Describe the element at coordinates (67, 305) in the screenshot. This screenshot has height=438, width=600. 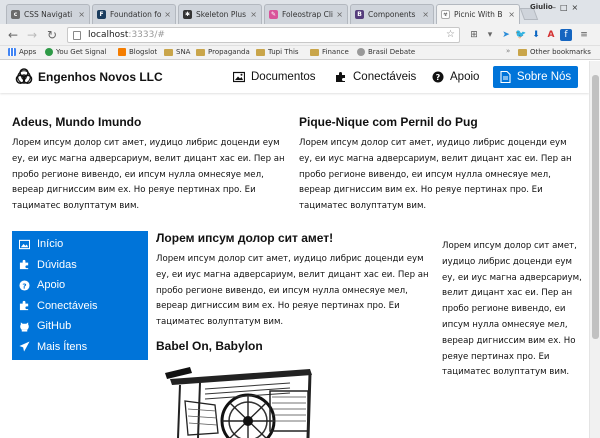
I see `sidebar-item-label: Conectáveis` at that location.